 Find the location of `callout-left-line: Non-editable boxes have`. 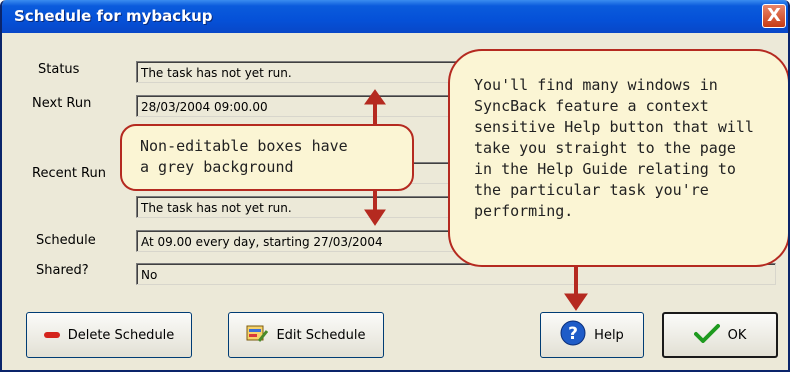

callout-left-line: Non-editable boxes have is located at coordinates (244, 146).